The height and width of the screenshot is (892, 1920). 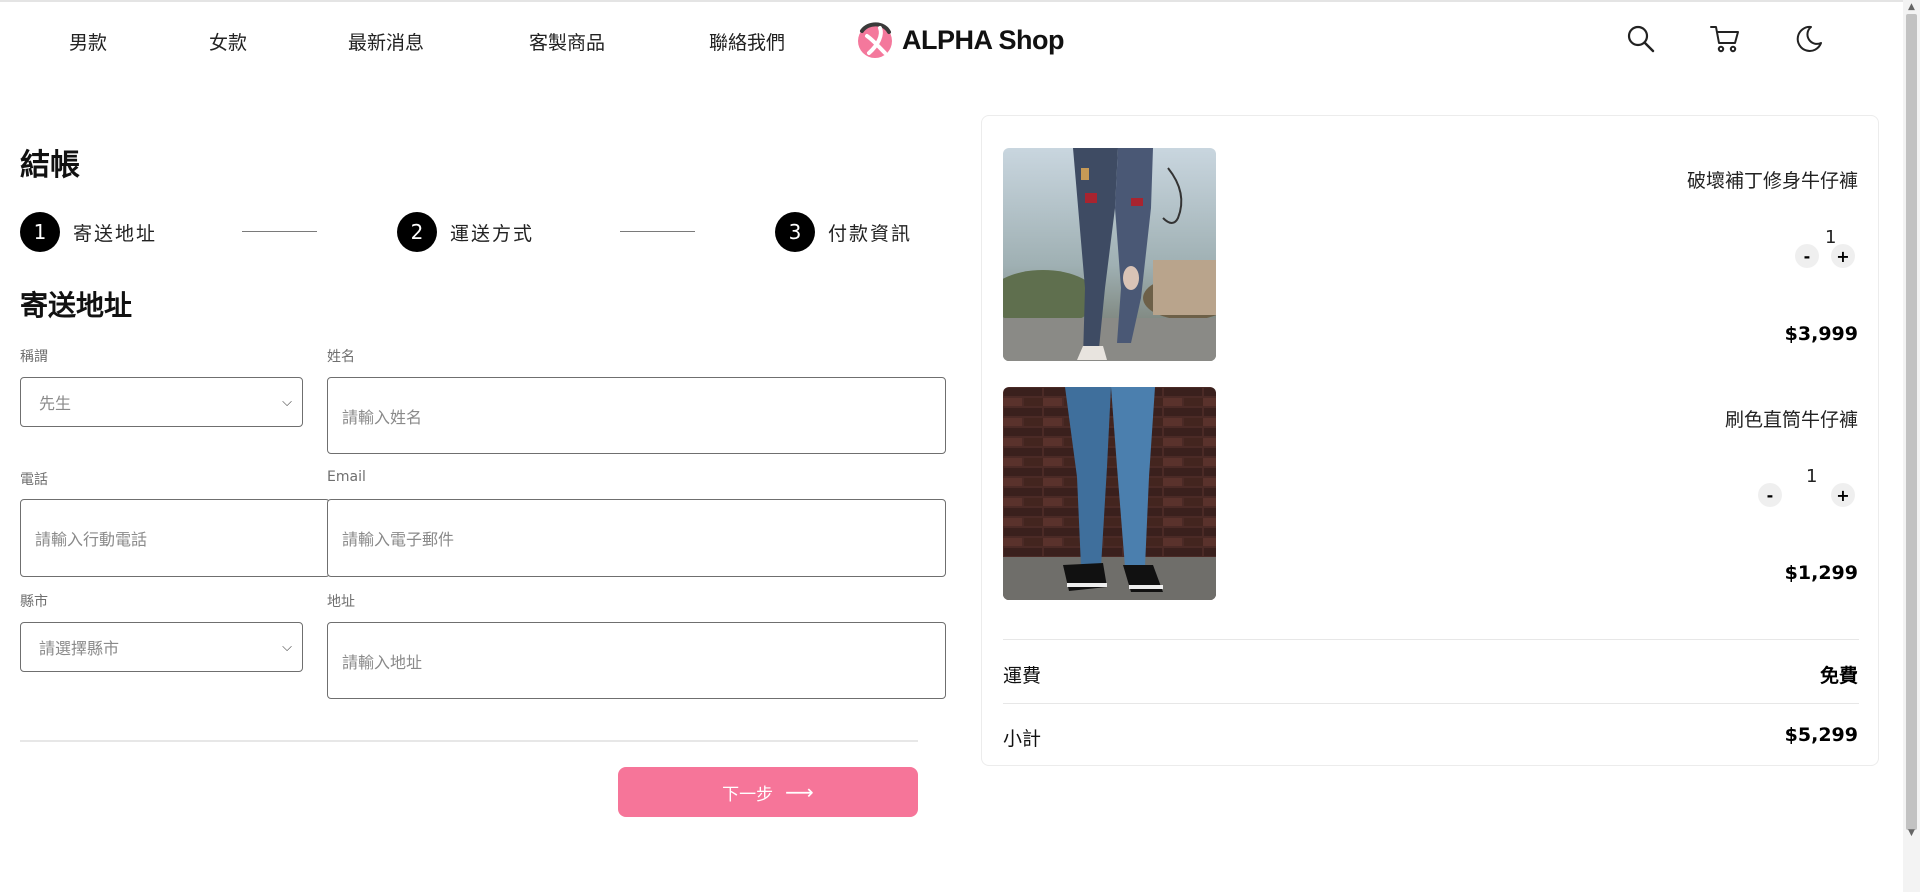 I want to click on logo-mark-icon, so click(x=875, y=40).